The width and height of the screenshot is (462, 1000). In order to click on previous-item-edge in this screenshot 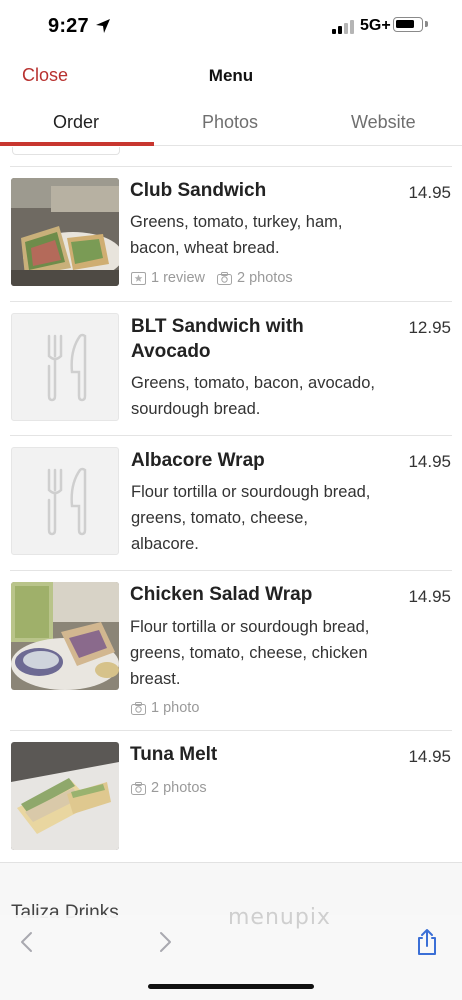, I will do `click(66, 151)`.